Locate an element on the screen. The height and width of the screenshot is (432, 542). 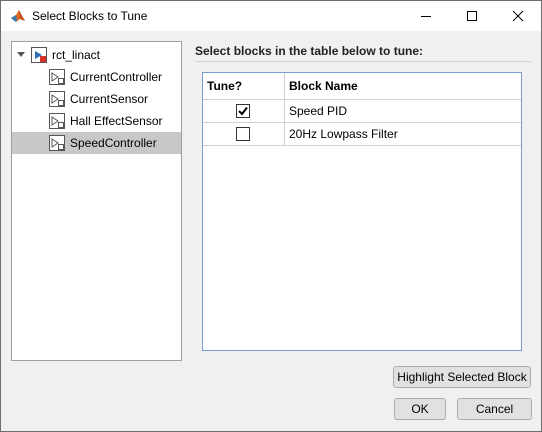
close-icon is located at coordinates (518, 16).